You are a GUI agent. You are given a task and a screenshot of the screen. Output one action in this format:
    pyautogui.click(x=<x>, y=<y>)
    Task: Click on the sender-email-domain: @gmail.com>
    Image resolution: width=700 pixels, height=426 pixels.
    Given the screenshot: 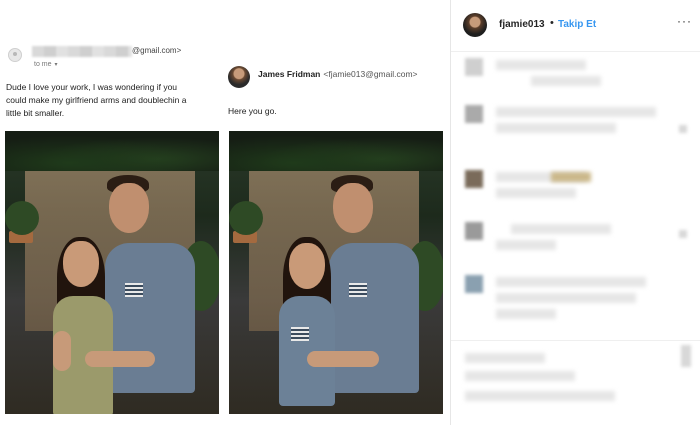 What is the action you would take?
    pyautogui.click(x=157, y=50)
    